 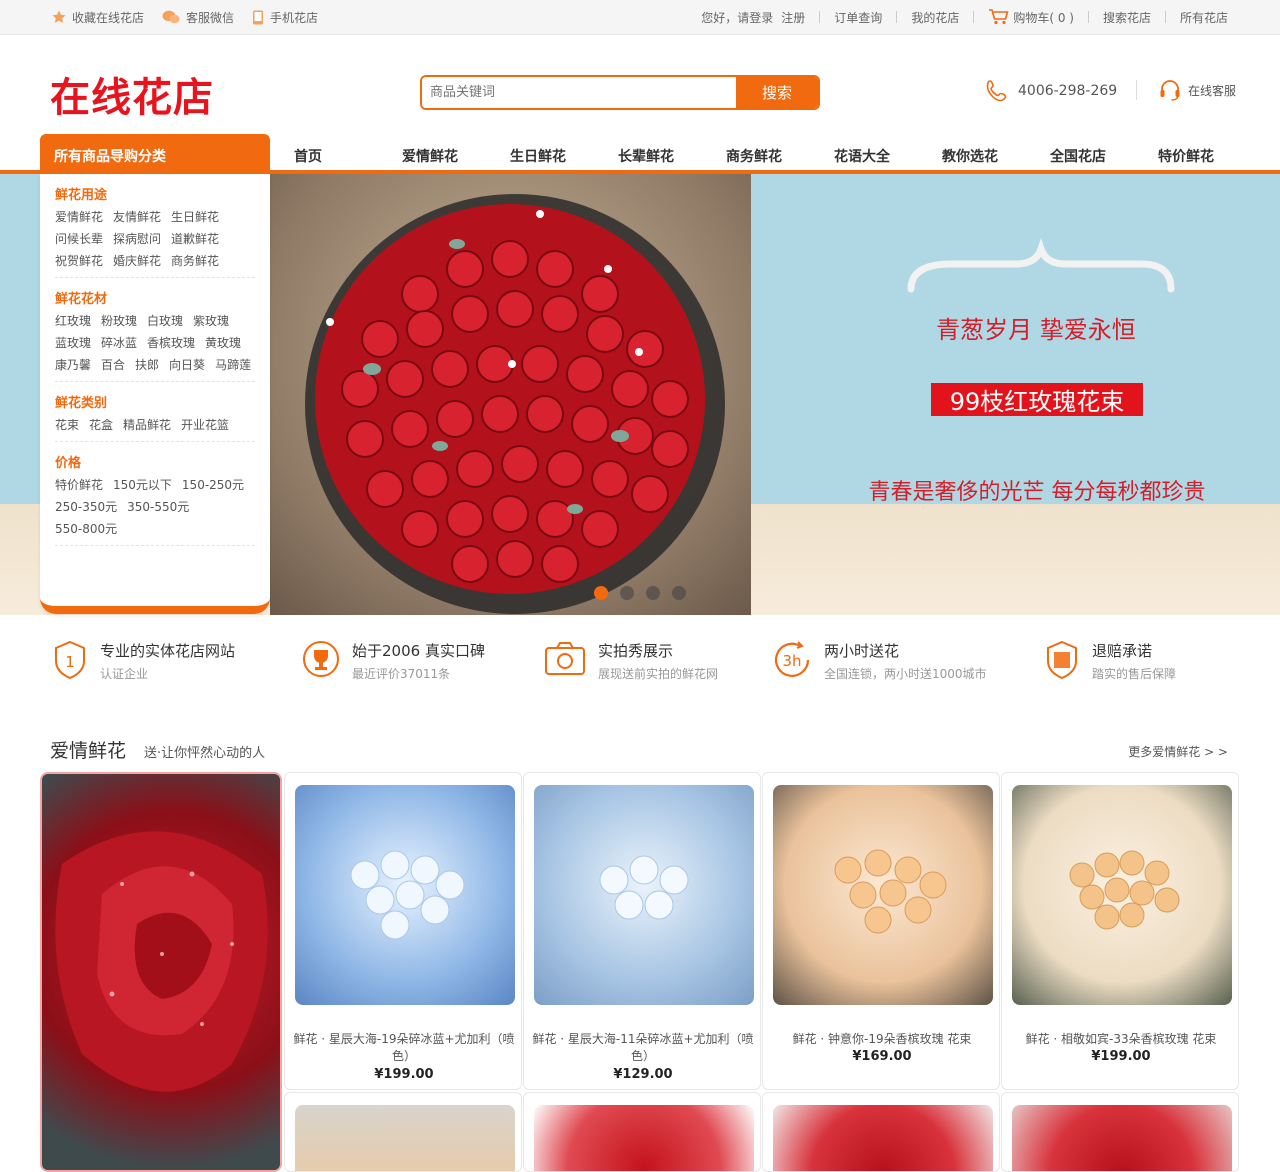 I want to click on category-link: 百合, so click(x=113, y=365).